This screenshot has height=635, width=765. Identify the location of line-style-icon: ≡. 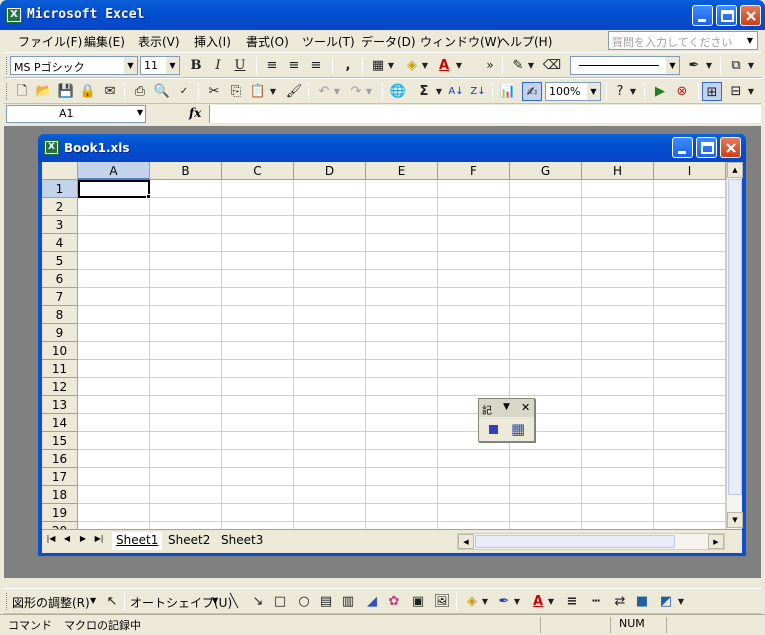
(572, 601).